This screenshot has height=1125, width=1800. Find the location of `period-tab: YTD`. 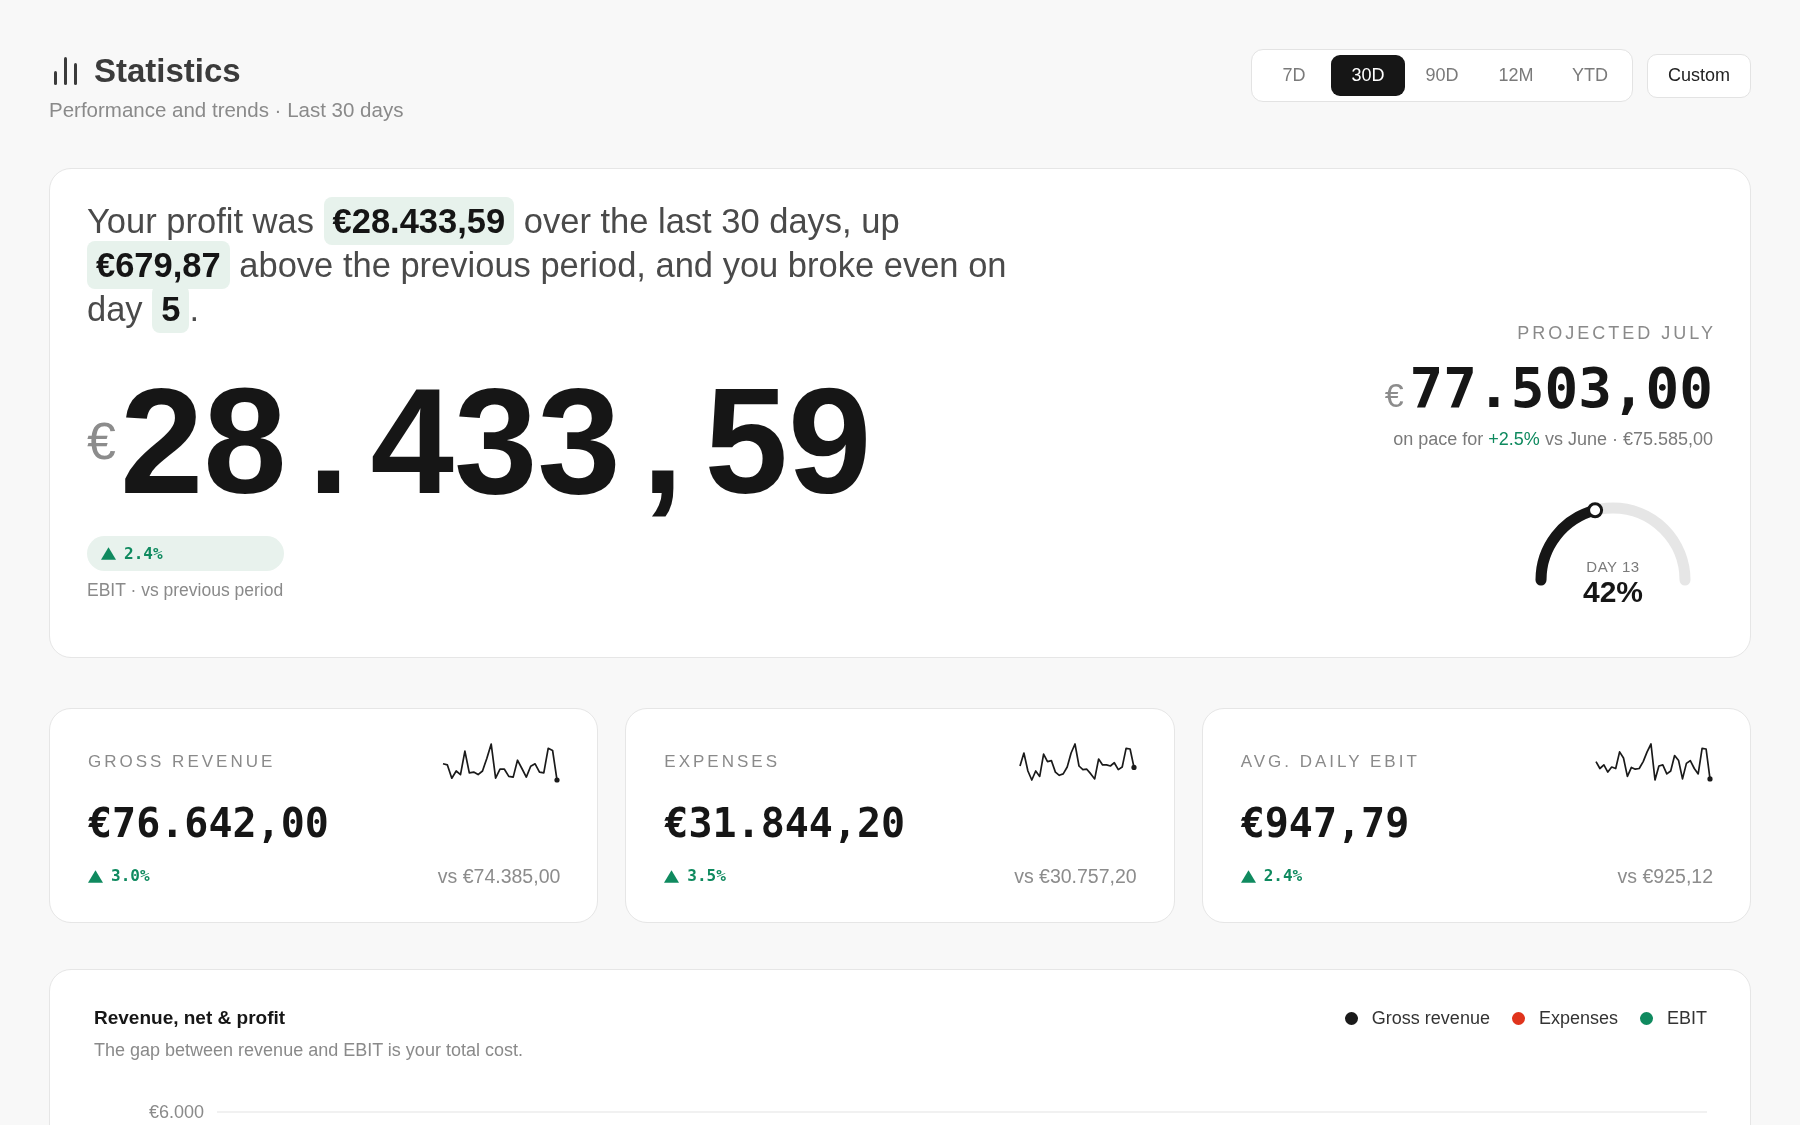

period-tab: YTD is located at coordinates (1590, 75).